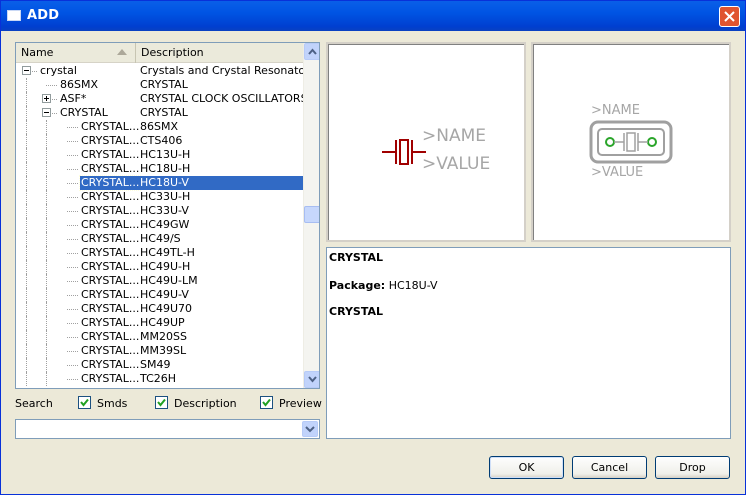 Image resolution: width=746 pixels, height=495 pixels. Describe the element at coordinates (526, 467) in the screenshot. I see `ok-button: OK` at that location.